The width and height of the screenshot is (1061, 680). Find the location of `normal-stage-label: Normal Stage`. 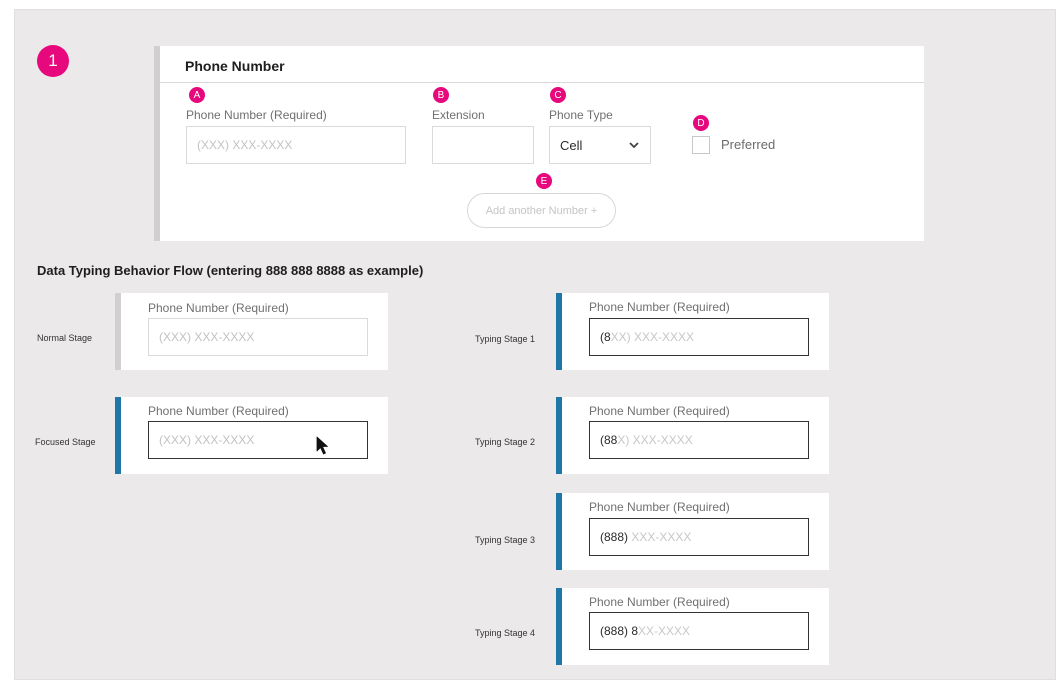

normal-stage-label: Normal Stage is located at coordinates (65, 338).